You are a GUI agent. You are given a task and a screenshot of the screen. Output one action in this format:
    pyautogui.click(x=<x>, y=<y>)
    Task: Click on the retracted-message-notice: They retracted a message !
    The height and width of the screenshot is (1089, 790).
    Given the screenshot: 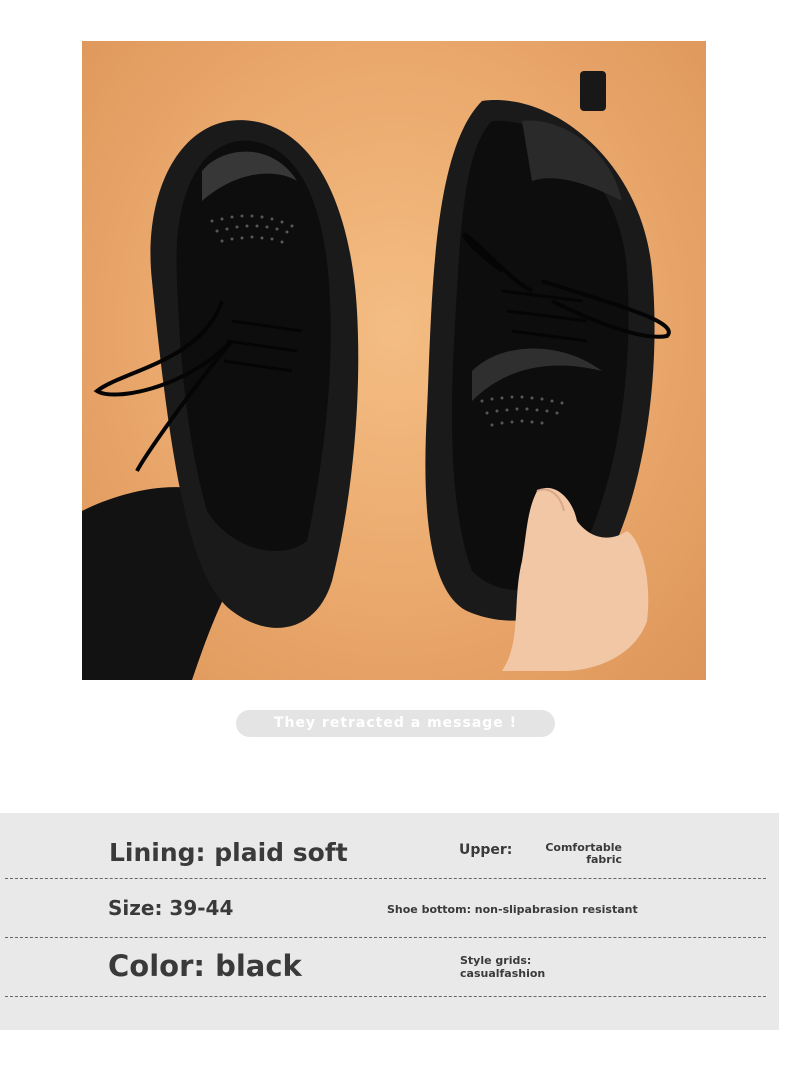 What is the action you would take?
    pyautogui.click(x=395, y=723)
    